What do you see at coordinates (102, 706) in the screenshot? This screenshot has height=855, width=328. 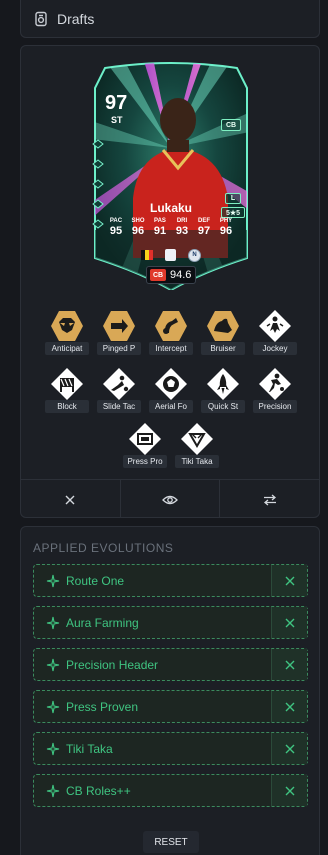 I see `evolution-name: Press Proven` at bounding box center [102, 706].